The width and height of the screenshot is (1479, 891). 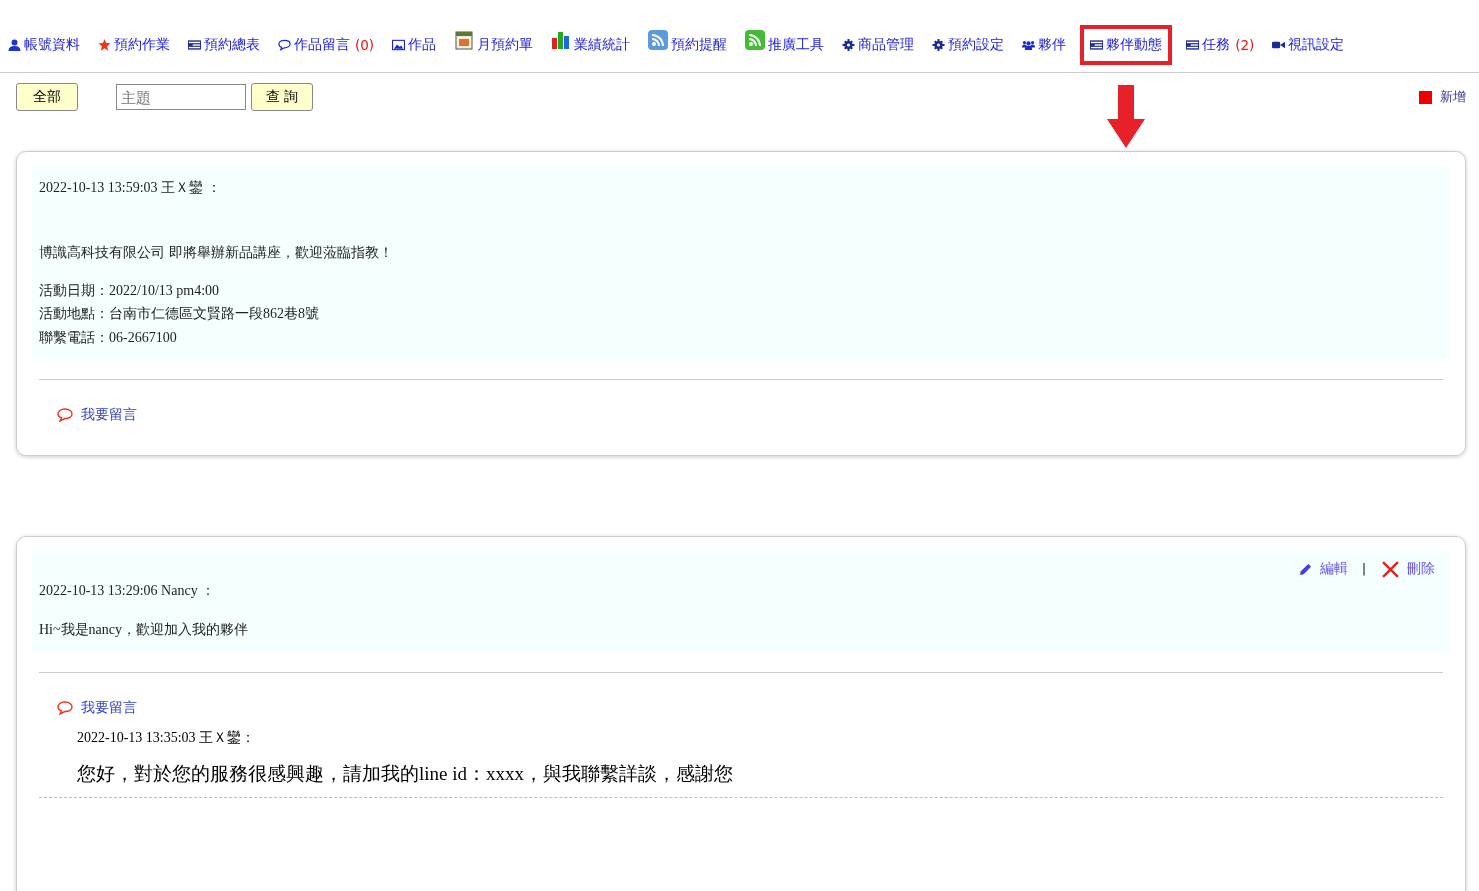 What do you see at coordinates (130, 290) in the screenshot?
I see `post-text: 活動日期：2022/10/13 pm4:00` at bounding box center [130, 290].